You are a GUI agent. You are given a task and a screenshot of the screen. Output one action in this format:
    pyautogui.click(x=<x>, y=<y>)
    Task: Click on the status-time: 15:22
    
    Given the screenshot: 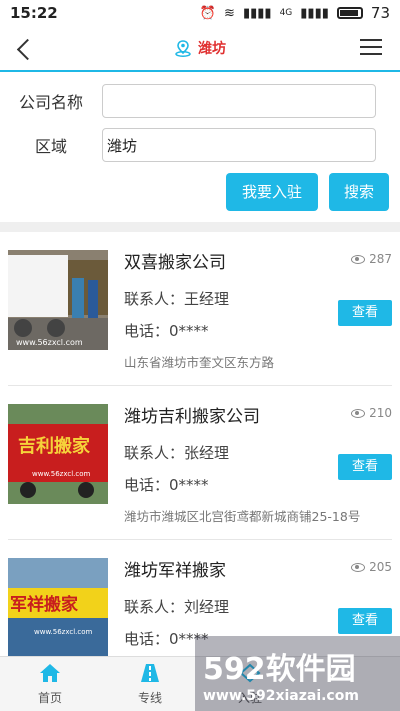 What is the action you would take?
    pyautogui.click(x=34, y=13)
    